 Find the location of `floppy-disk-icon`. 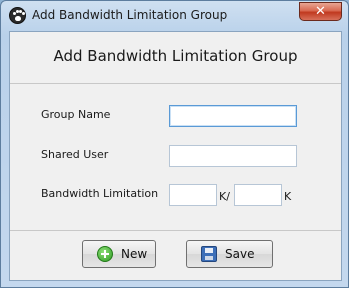

floppy-disk-icon is located at coordinates (209, 254).